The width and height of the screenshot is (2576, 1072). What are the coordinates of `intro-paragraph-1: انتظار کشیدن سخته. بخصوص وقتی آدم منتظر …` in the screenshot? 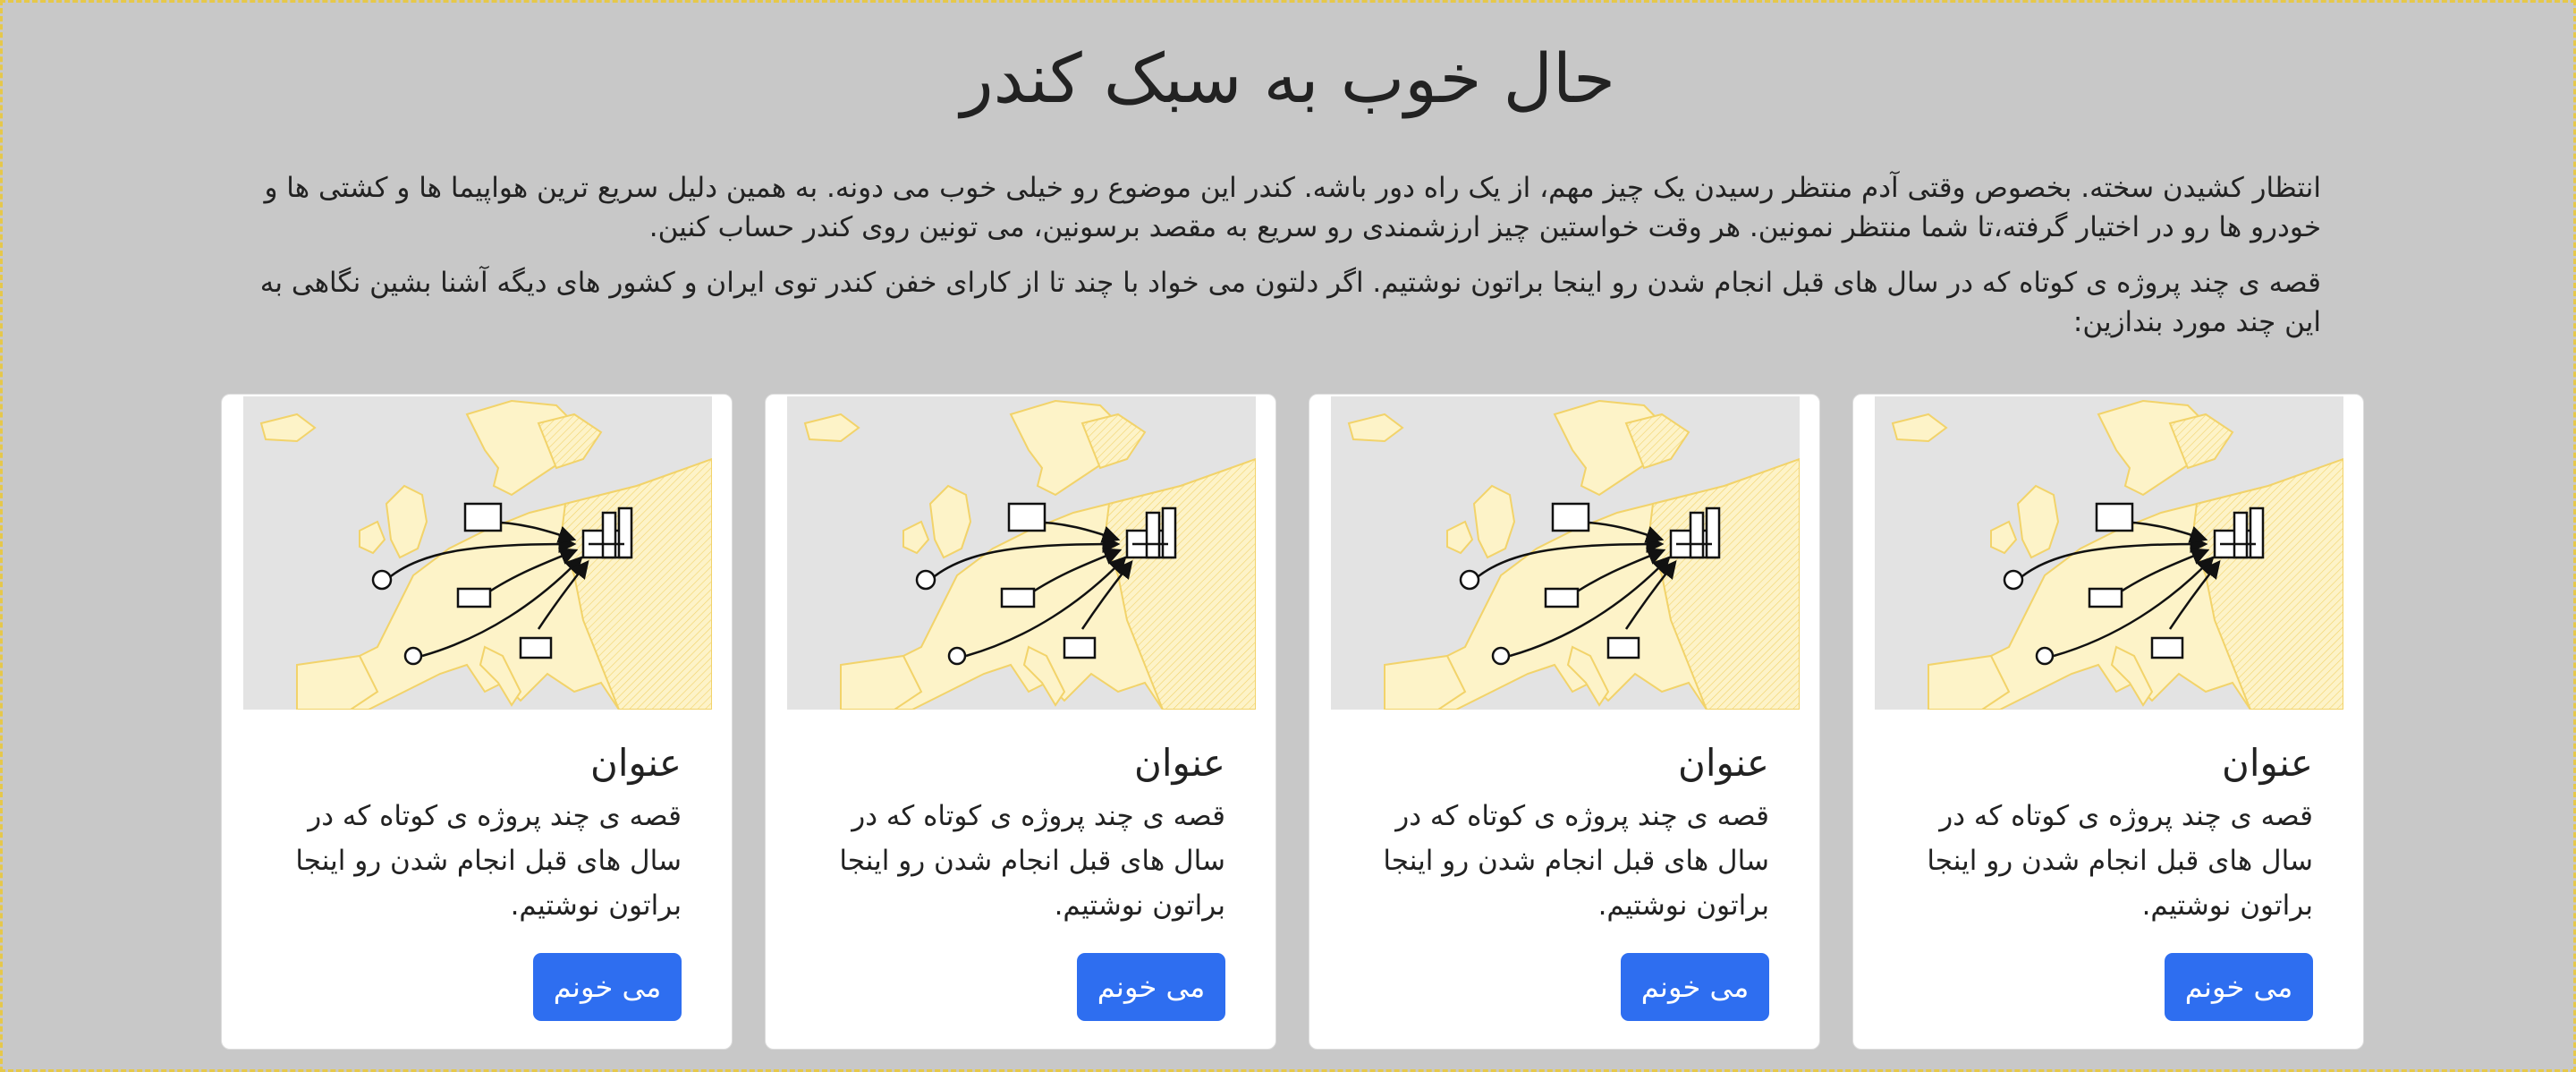 It's located at (1292, 207).